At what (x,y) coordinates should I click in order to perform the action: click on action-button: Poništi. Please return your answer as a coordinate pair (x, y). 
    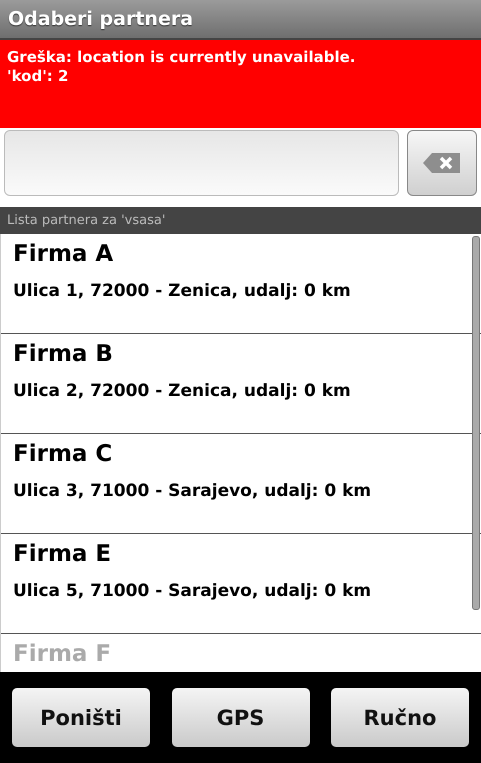
    Looking at the image, I should click on (81, 717).